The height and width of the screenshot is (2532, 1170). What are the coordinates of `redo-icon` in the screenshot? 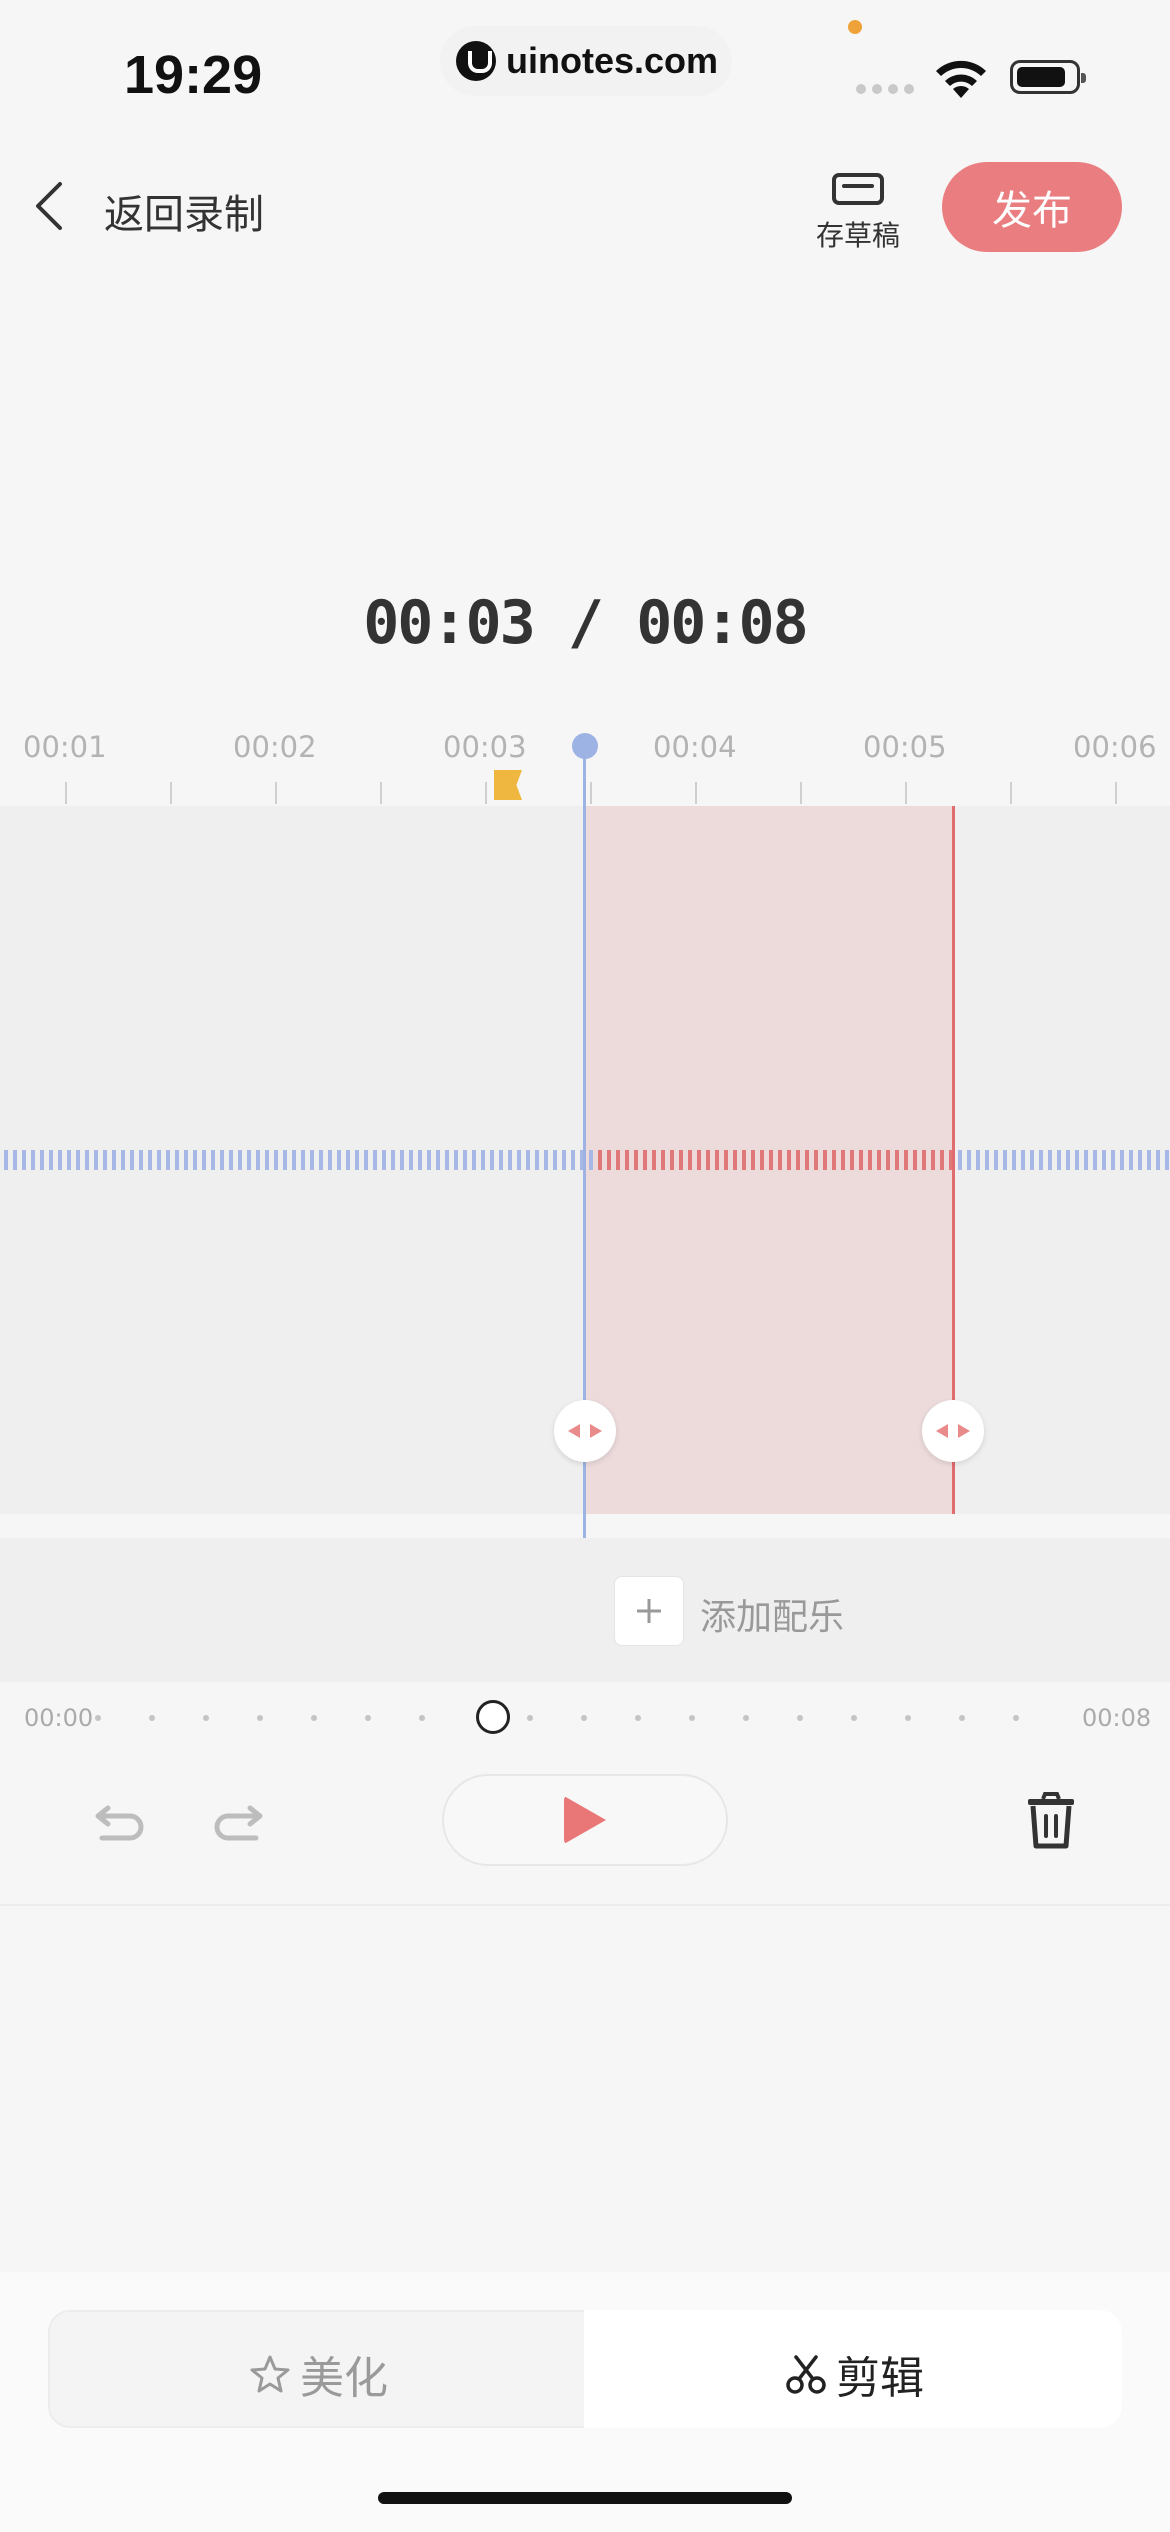 It's located at (238, 1820).